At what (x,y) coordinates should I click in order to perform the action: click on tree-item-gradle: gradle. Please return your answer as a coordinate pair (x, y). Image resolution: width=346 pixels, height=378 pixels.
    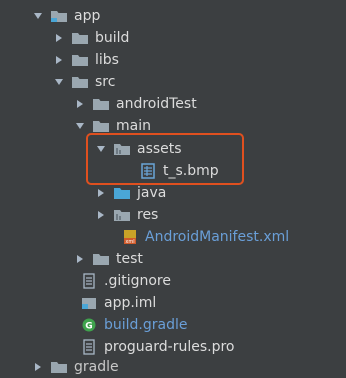
    Looking at the image, I should click on (173, 367).